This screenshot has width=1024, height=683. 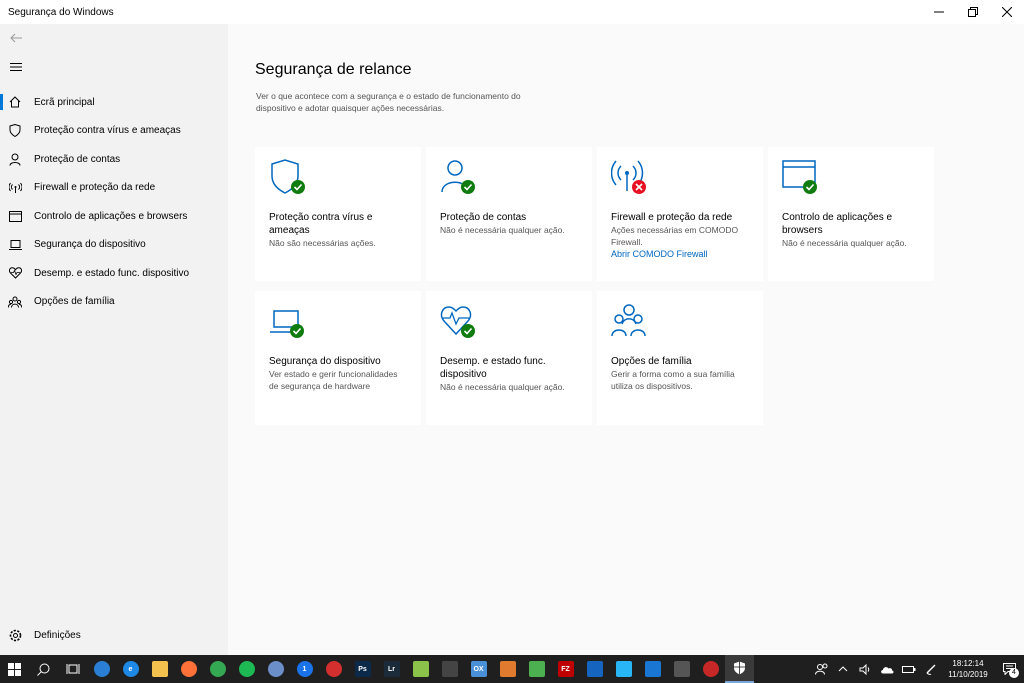 I want to click on card-status: Não é necessária qualquer ação., so click(x=502, y=387).